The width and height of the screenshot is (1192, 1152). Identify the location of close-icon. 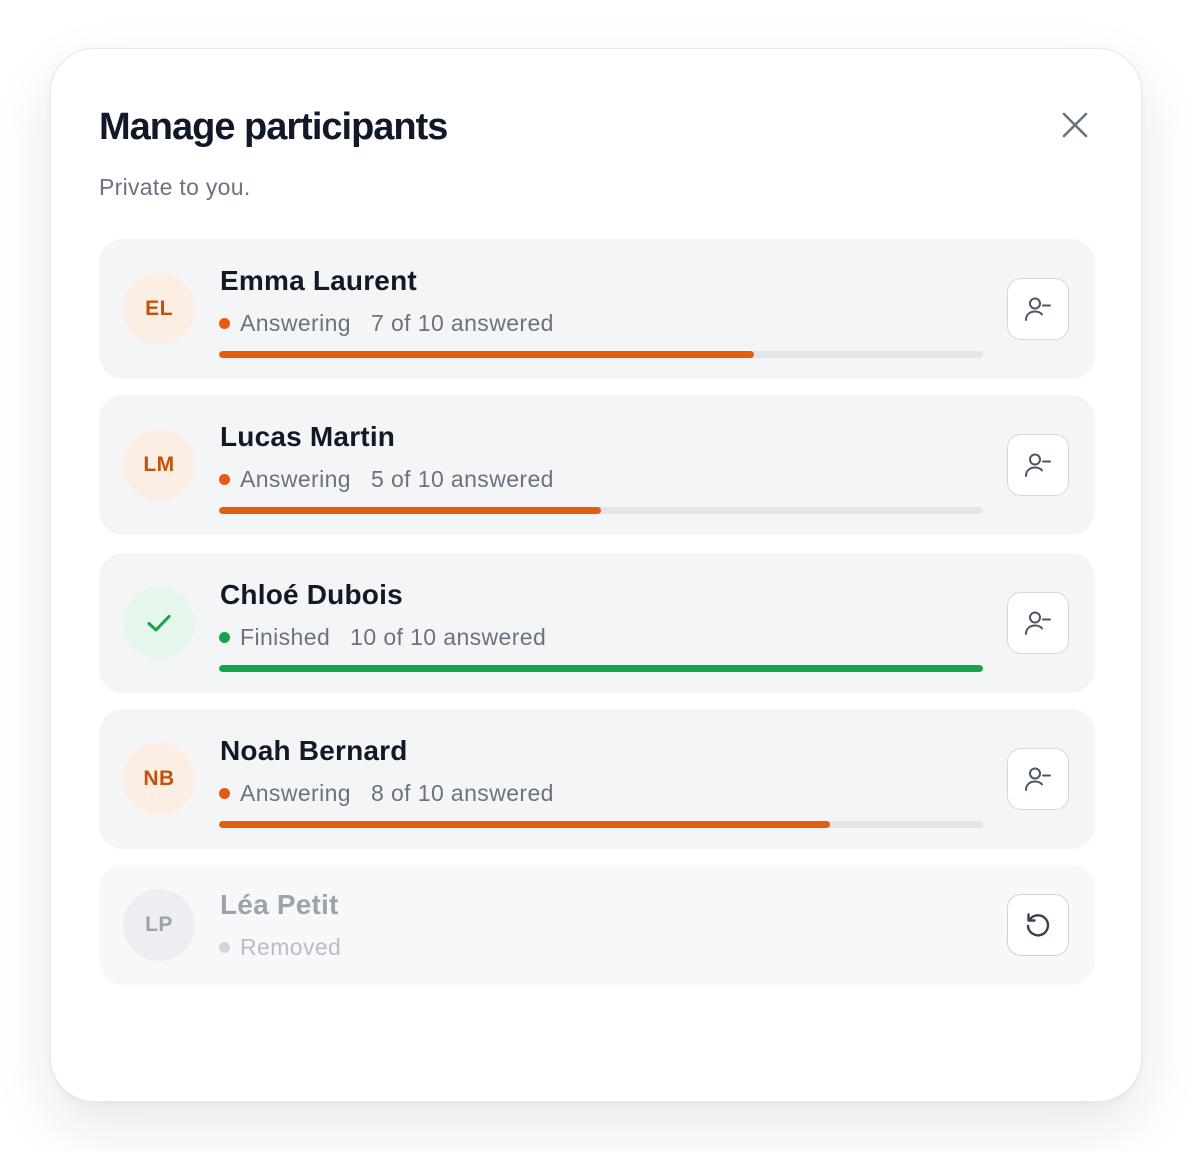
(1075, 125).